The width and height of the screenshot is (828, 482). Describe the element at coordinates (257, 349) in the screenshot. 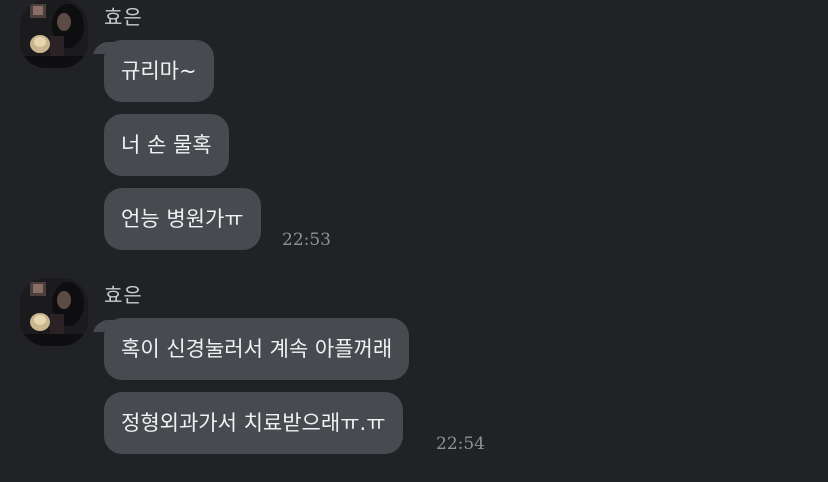

I see `message-bubble: 혹이 신경눌러서 계속 아플꺼래` at that location.